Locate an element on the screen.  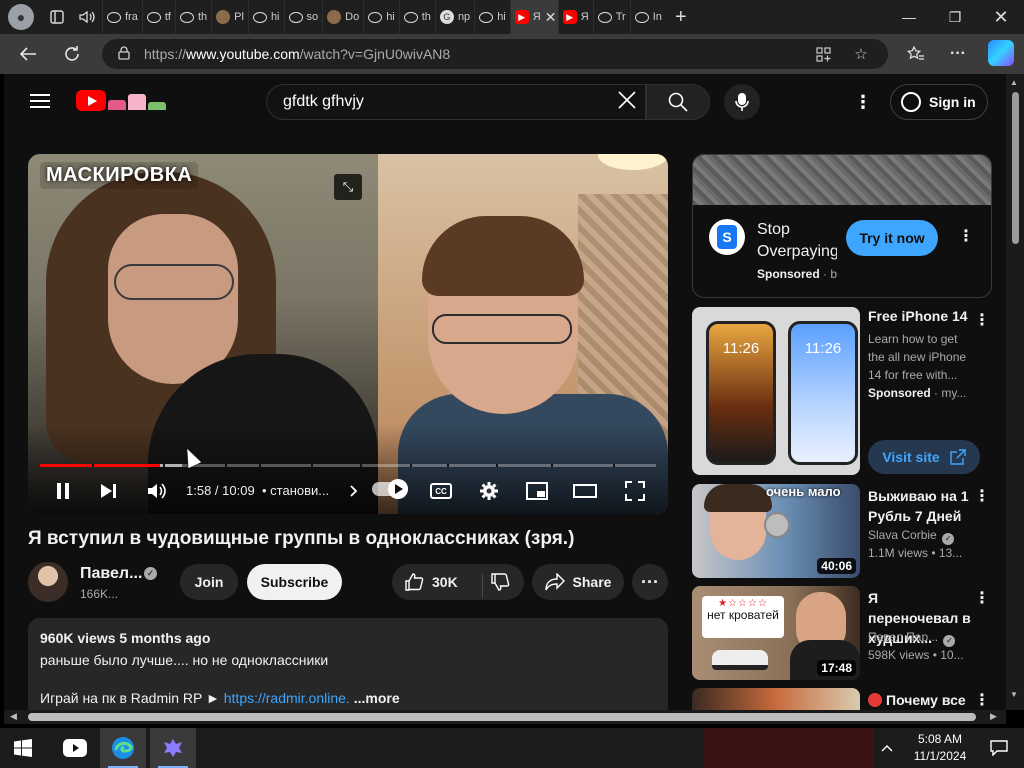
browser-tab: ▶ Я ✕ is located at coordinates (533, 17).